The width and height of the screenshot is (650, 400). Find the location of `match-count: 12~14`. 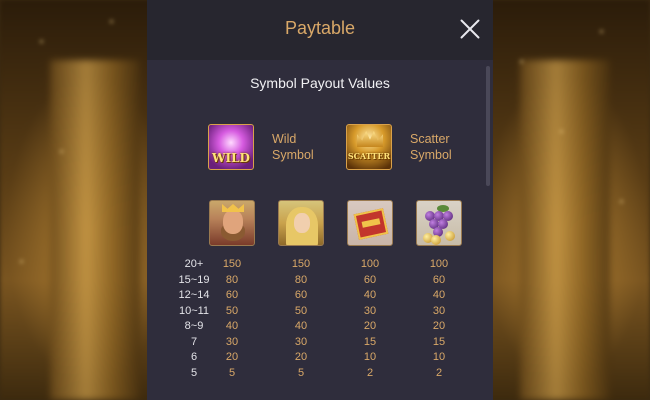

match-count: 12~14 is located at coordinates (194, 295).